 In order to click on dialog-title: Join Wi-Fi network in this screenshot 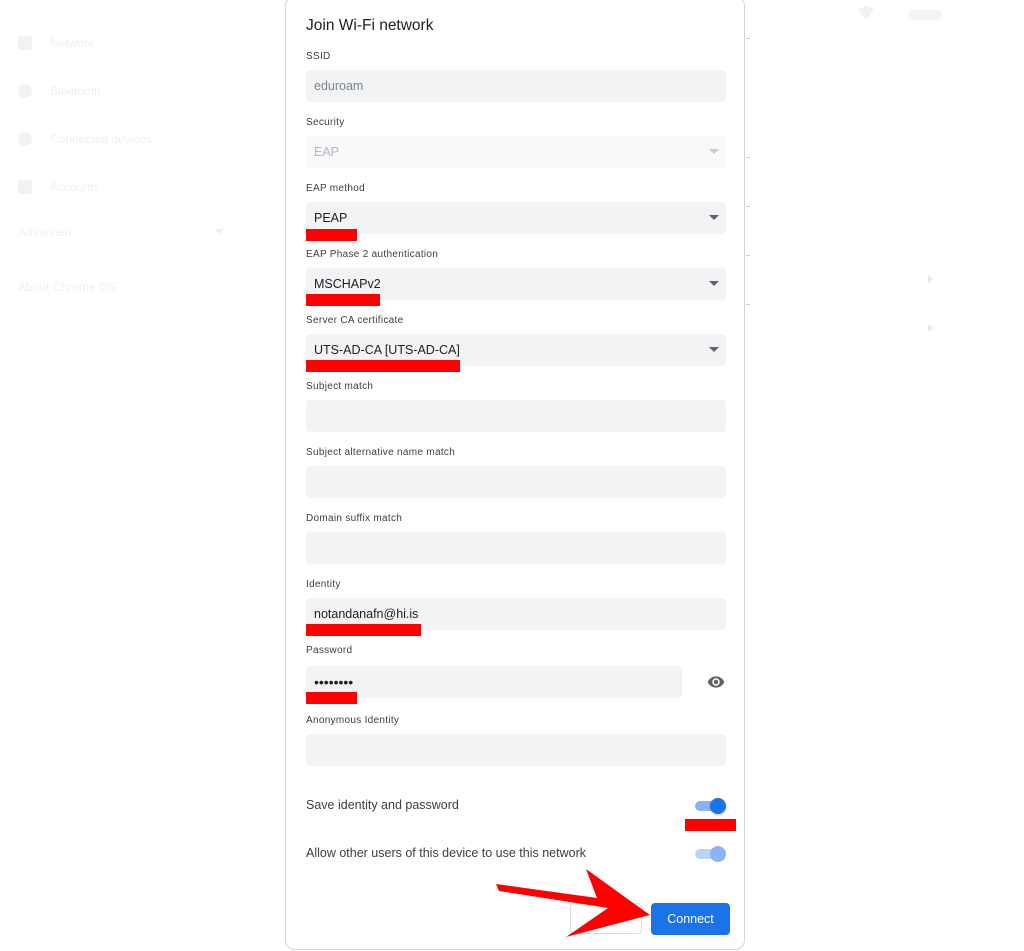, I will do `click(370, 25)`.